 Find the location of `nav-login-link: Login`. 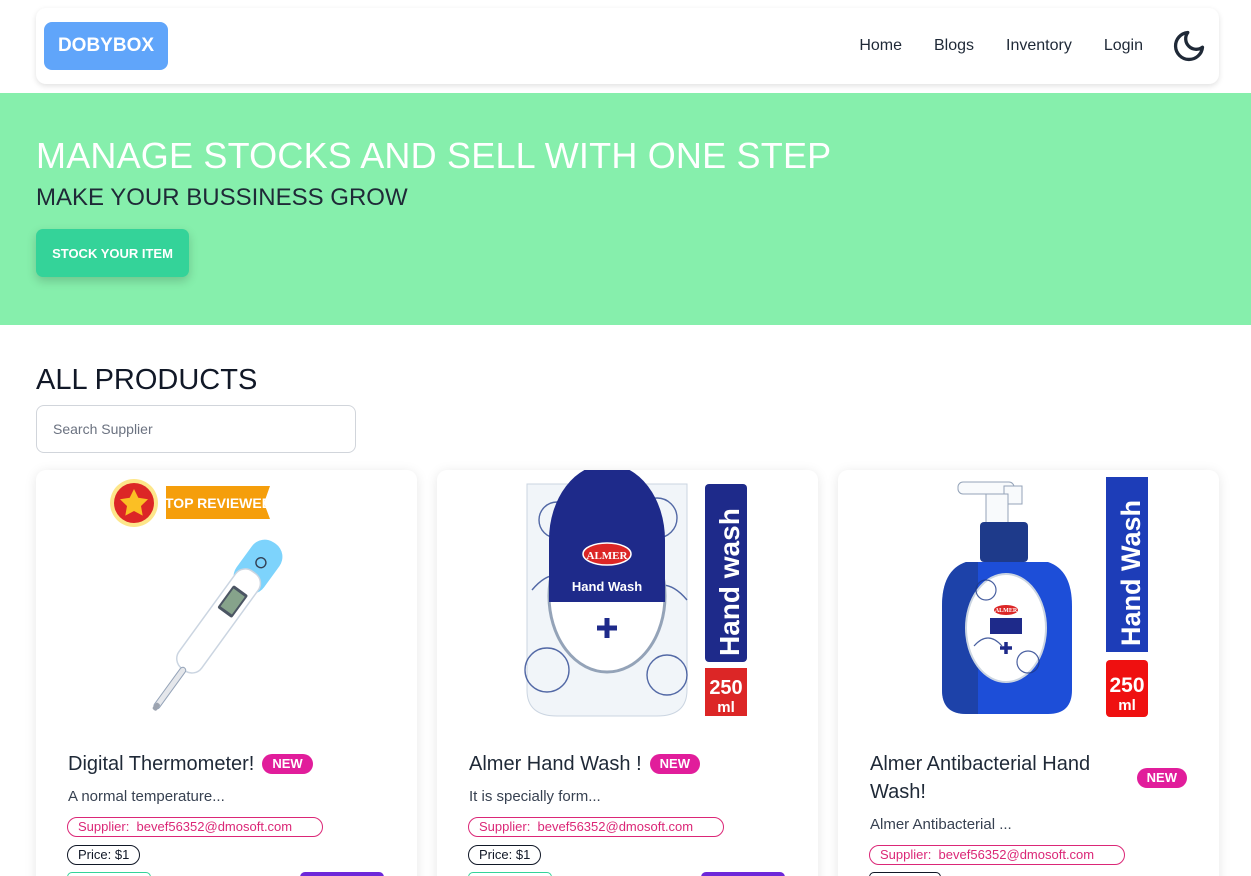

nav-login-link: Login is located at coordinates (1123, 46).